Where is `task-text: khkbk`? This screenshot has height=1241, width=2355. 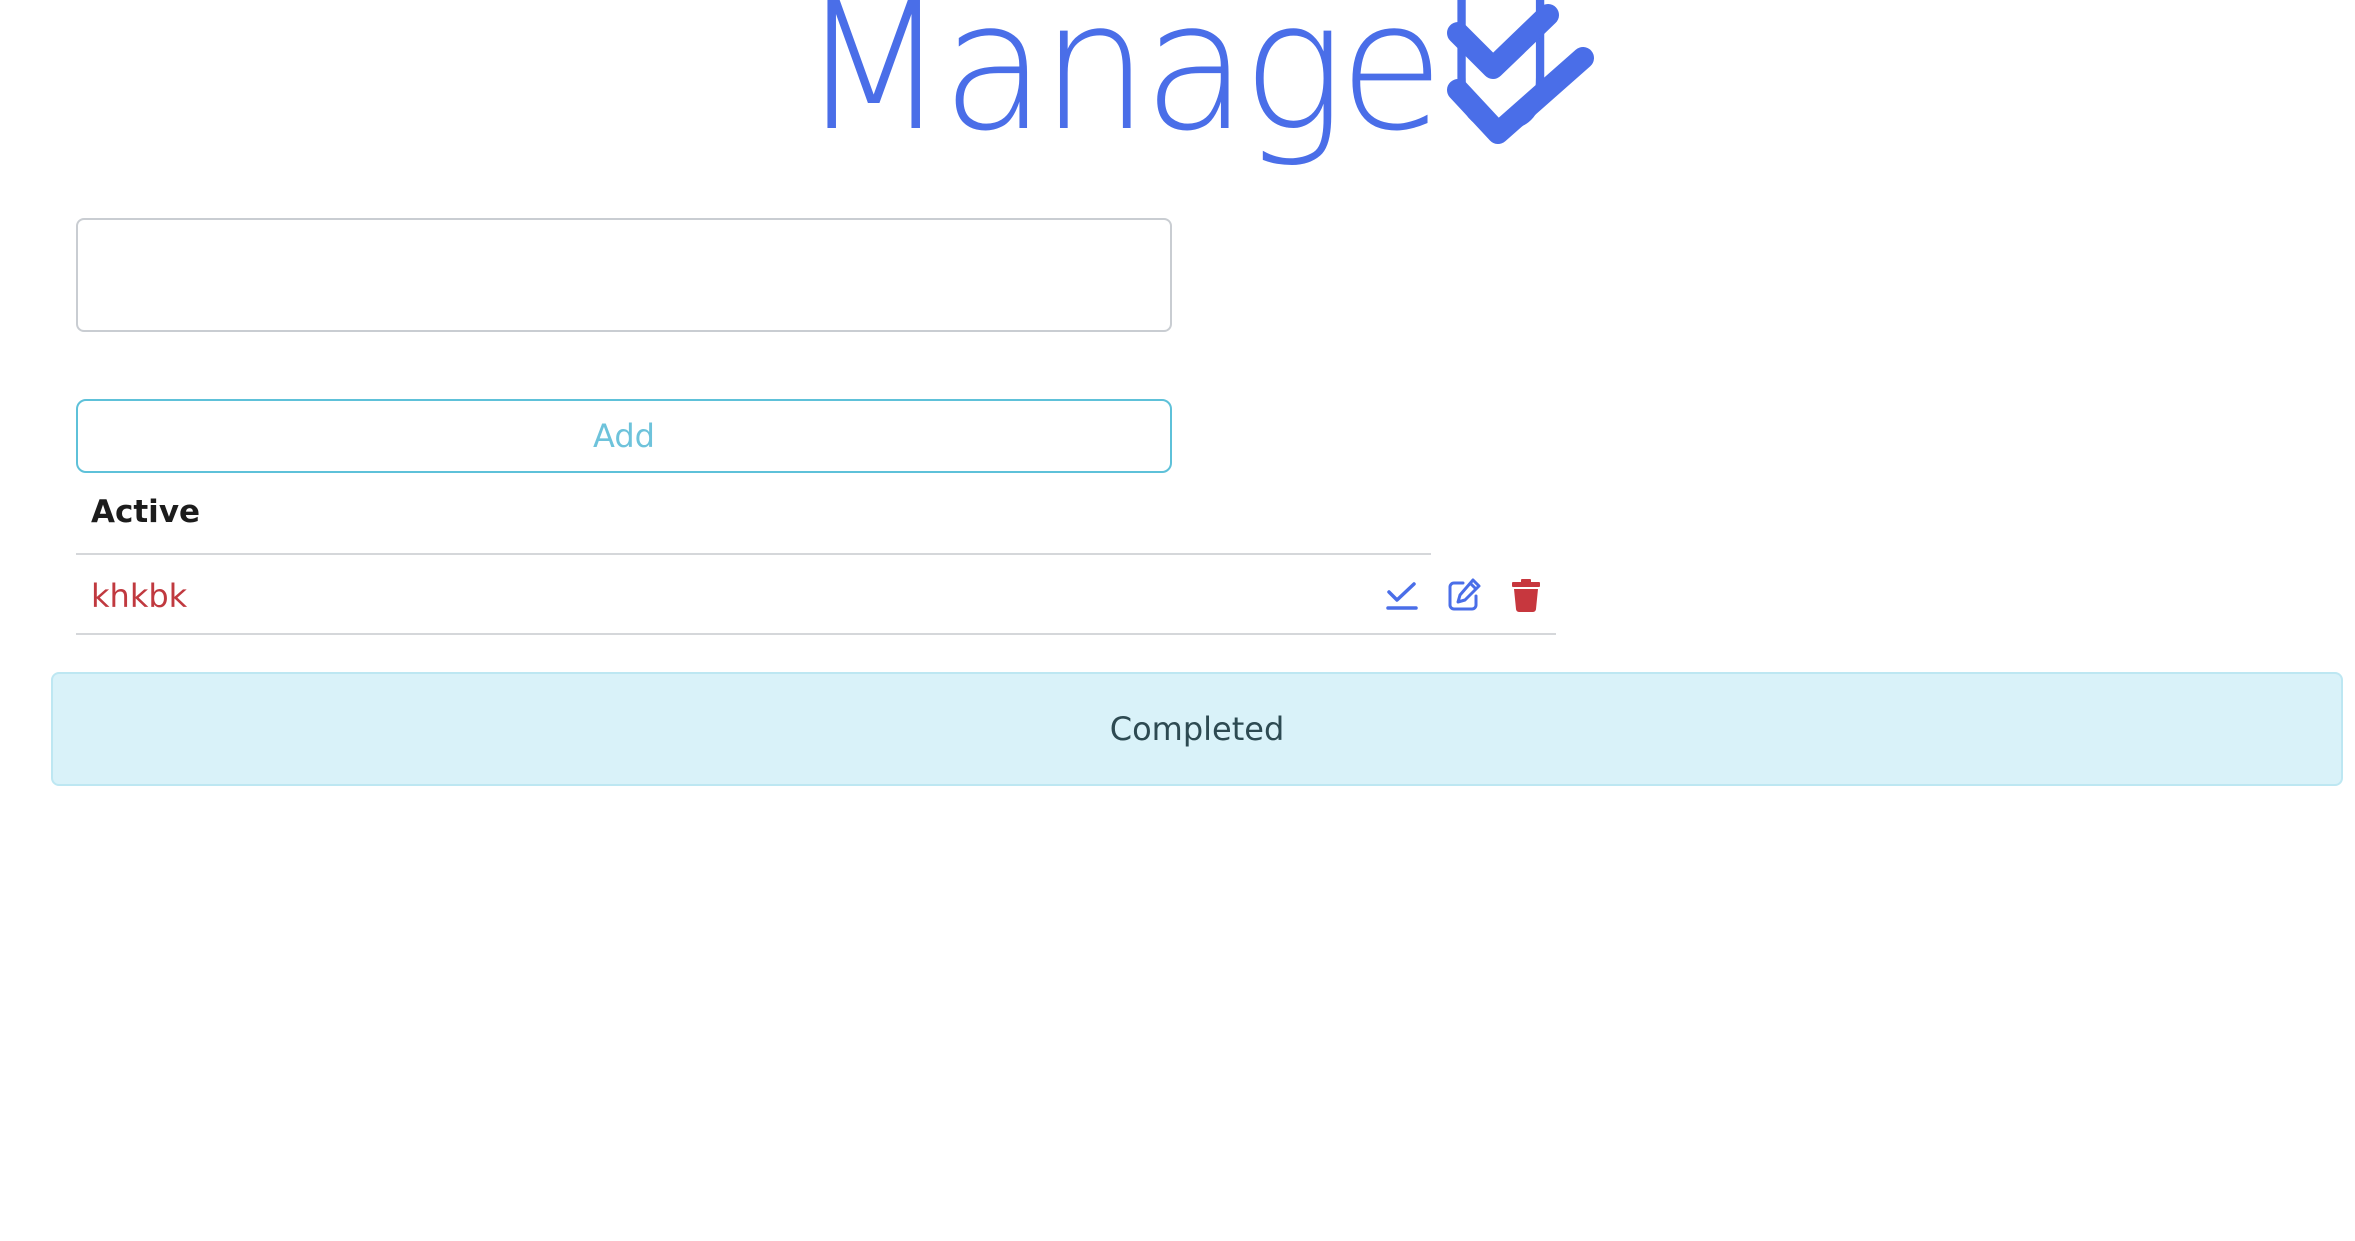
task-text: khkbk is located at coordinates (139, 596).